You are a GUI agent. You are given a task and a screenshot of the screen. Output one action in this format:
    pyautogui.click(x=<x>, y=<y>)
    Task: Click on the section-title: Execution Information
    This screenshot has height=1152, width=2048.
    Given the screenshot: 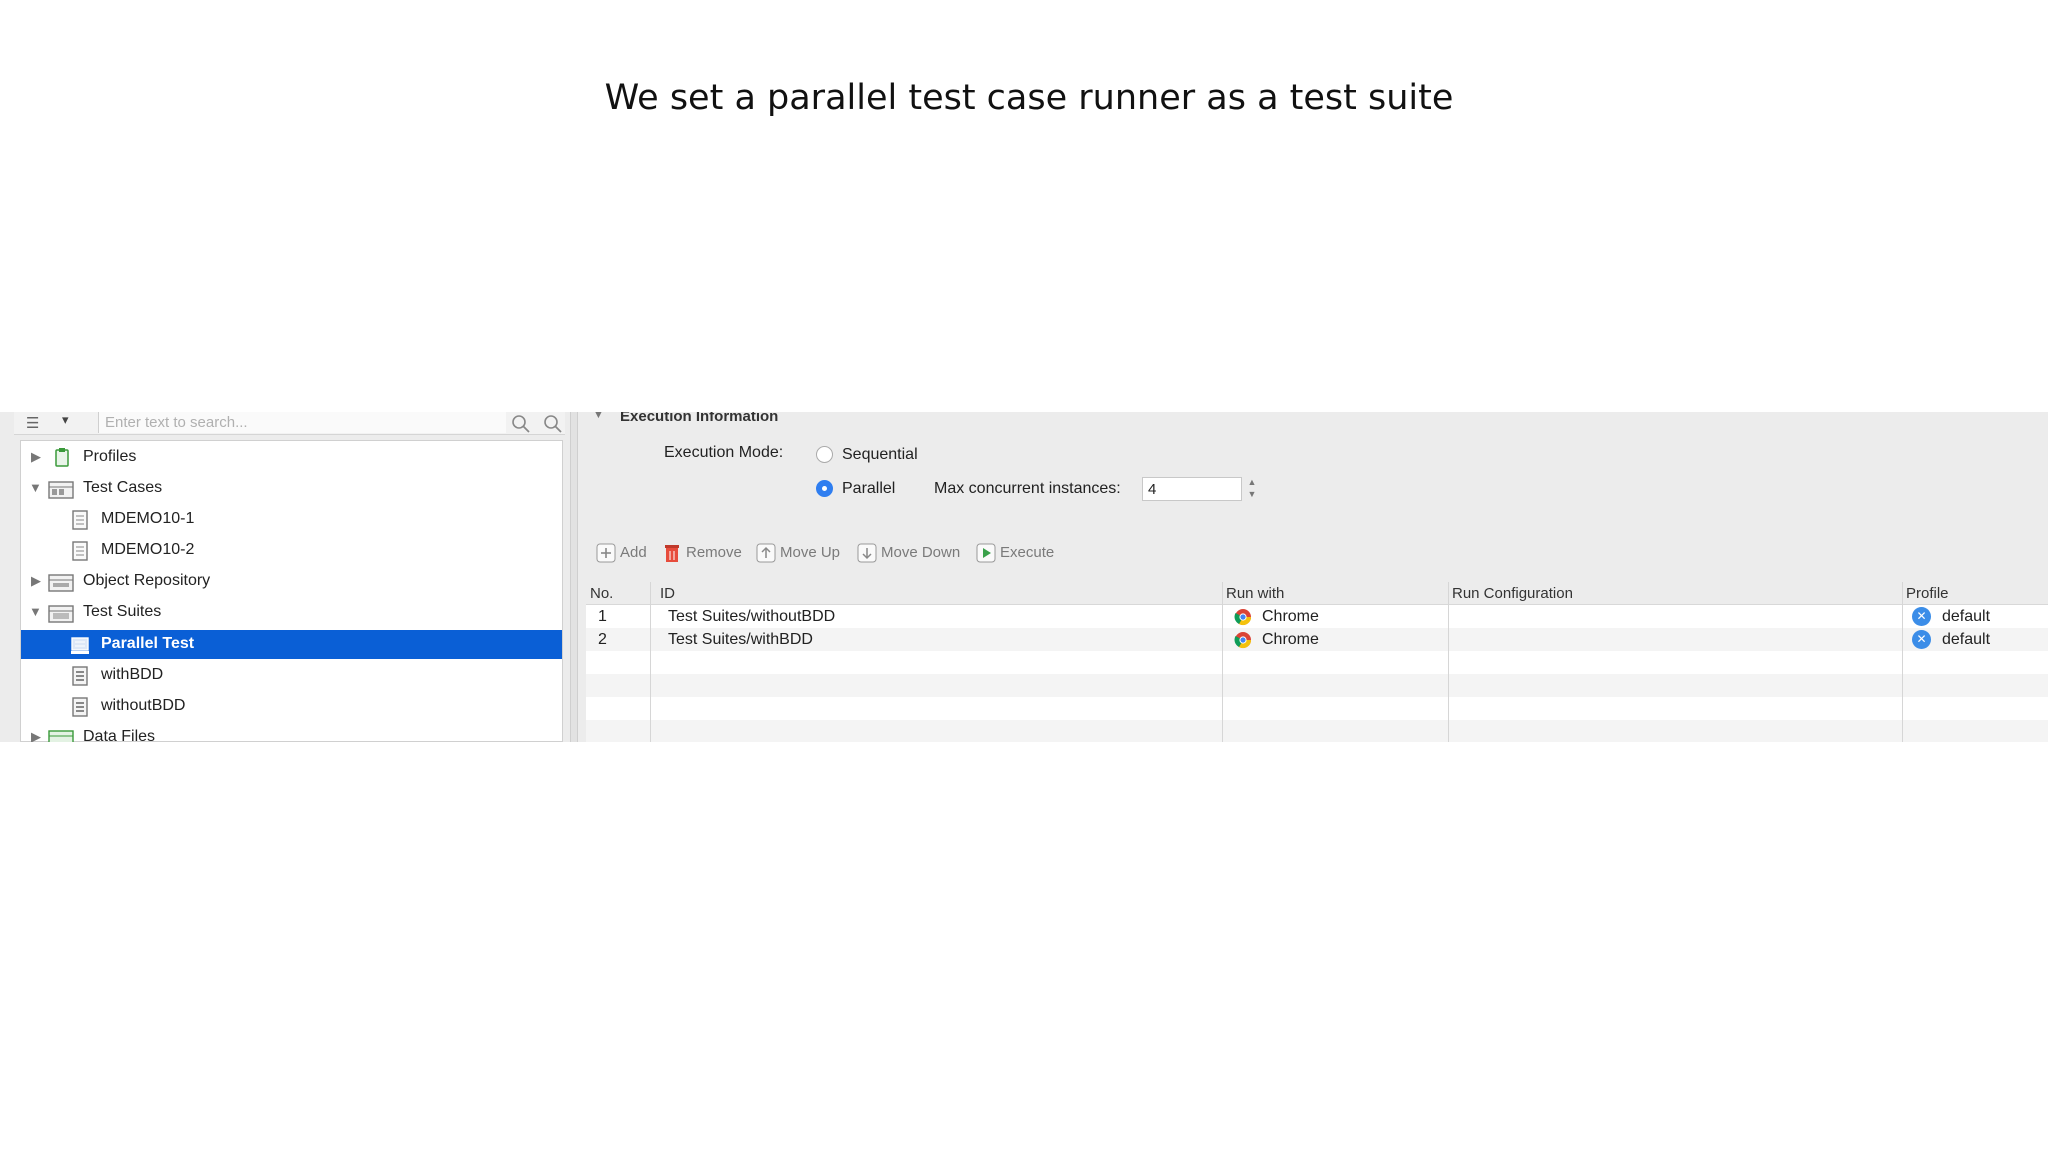 What is the action you would take?
    pyautogui.click(x=699, y=418)
    